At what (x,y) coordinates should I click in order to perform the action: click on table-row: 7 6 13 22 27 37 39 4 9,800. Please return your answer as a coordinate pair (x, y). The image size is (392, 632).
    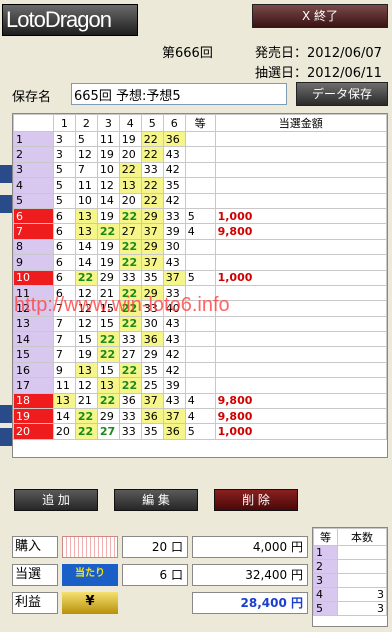
    Looking at the image, I should click on (200, 231).